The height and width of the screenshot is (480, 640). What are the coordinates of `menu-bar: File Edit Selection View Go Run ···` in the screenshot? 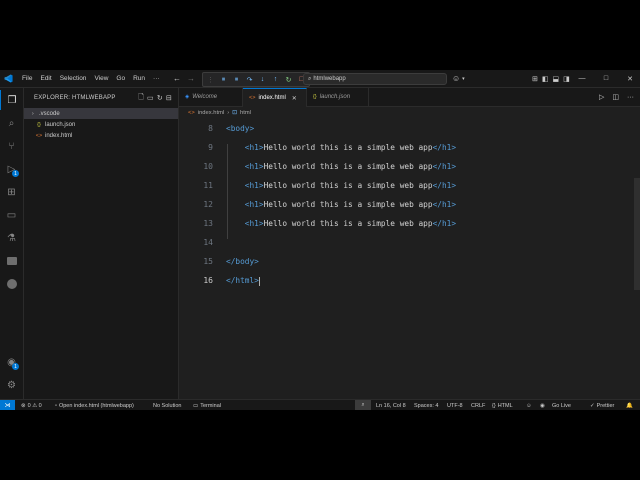 It's located at (91, 78).